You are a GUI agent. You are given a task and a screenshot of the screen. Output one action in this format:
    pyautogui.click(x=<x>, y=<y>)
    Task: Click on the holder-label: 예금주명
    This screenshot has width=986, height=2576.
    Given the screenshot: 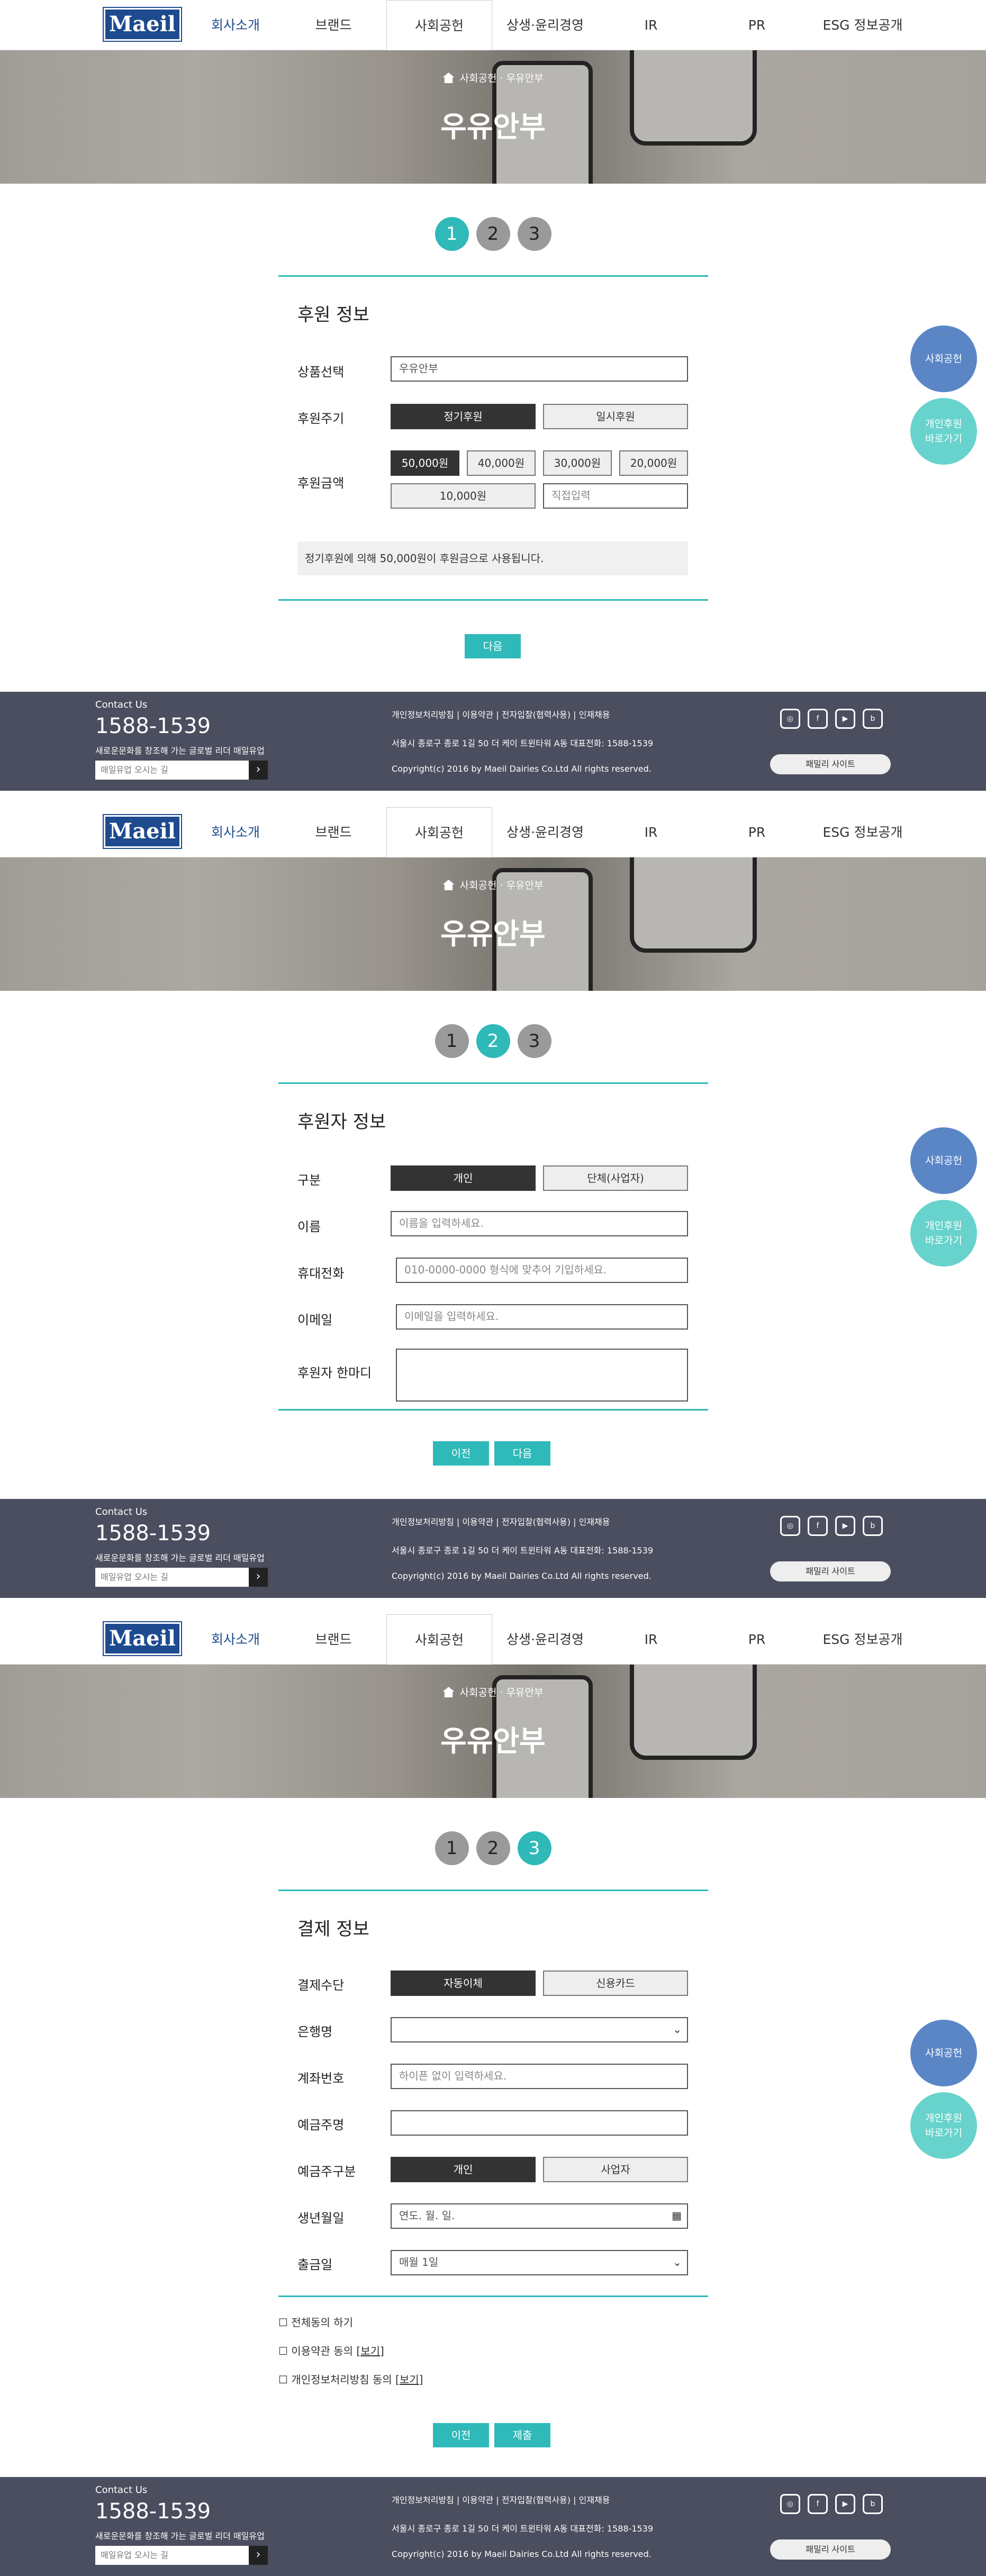 What is the action you would take?
    pyautogui.click(x=321, y=2125)
    